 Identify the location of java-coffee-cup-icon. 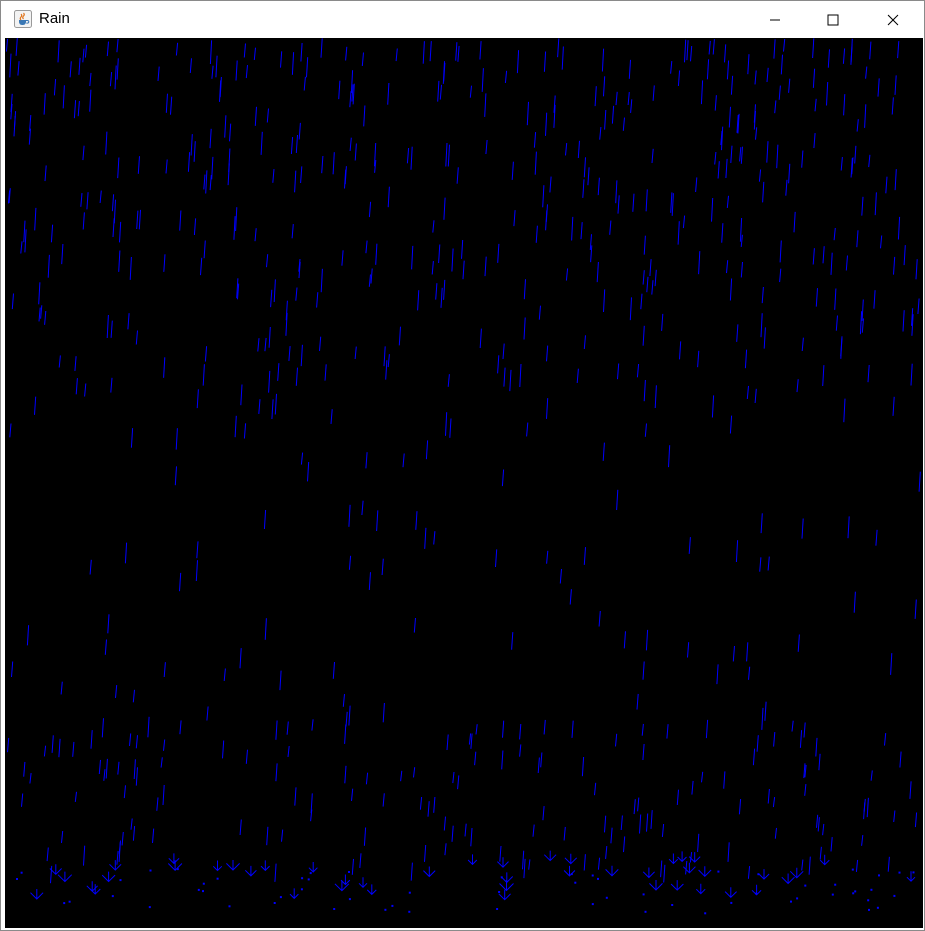
(23, 19).